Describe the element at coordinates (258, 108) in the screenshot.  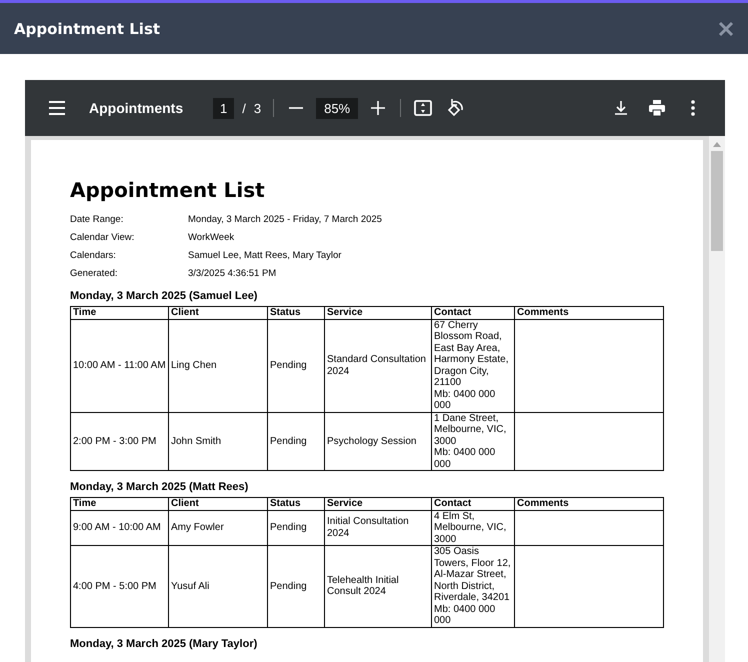
I see `page-total: 3` at that location.